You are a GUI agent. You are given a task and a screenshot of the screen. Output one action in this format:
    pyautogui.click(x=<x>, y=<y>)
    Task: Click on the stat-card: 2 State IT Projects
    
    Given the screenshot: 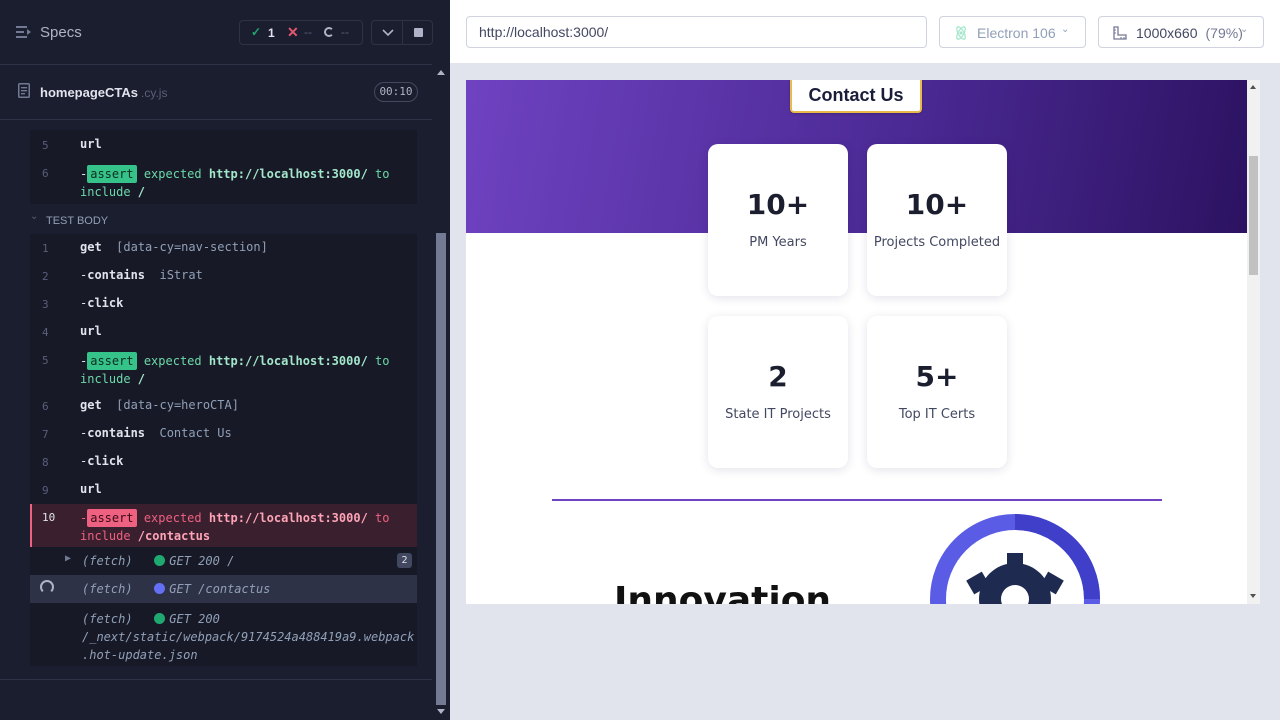 What is the action you would take?
    pyautogui.click(x=778, y=392)
    